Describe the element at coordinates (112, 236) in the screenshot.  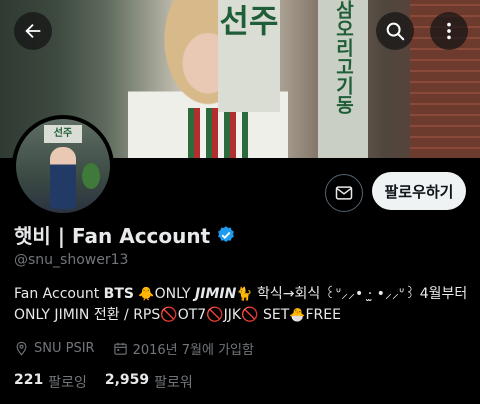
I see `display-name: 햇비 | Fan Account` at that location.